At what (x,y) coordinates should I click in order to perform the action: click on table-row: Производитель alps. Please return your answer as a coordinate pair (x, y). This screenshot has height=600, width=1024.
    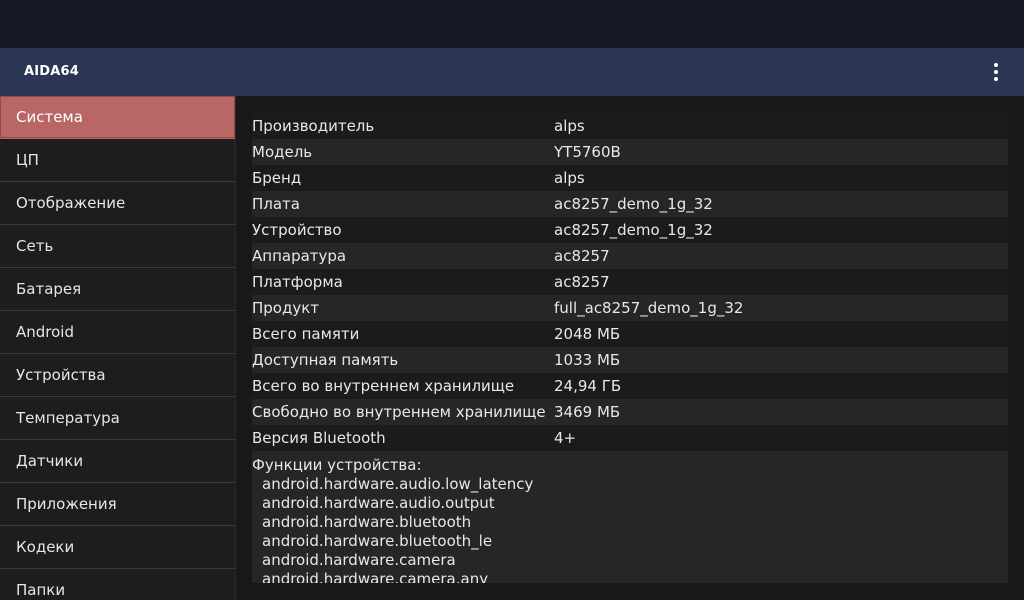
    Looking at the image, I should click on (630, 126).